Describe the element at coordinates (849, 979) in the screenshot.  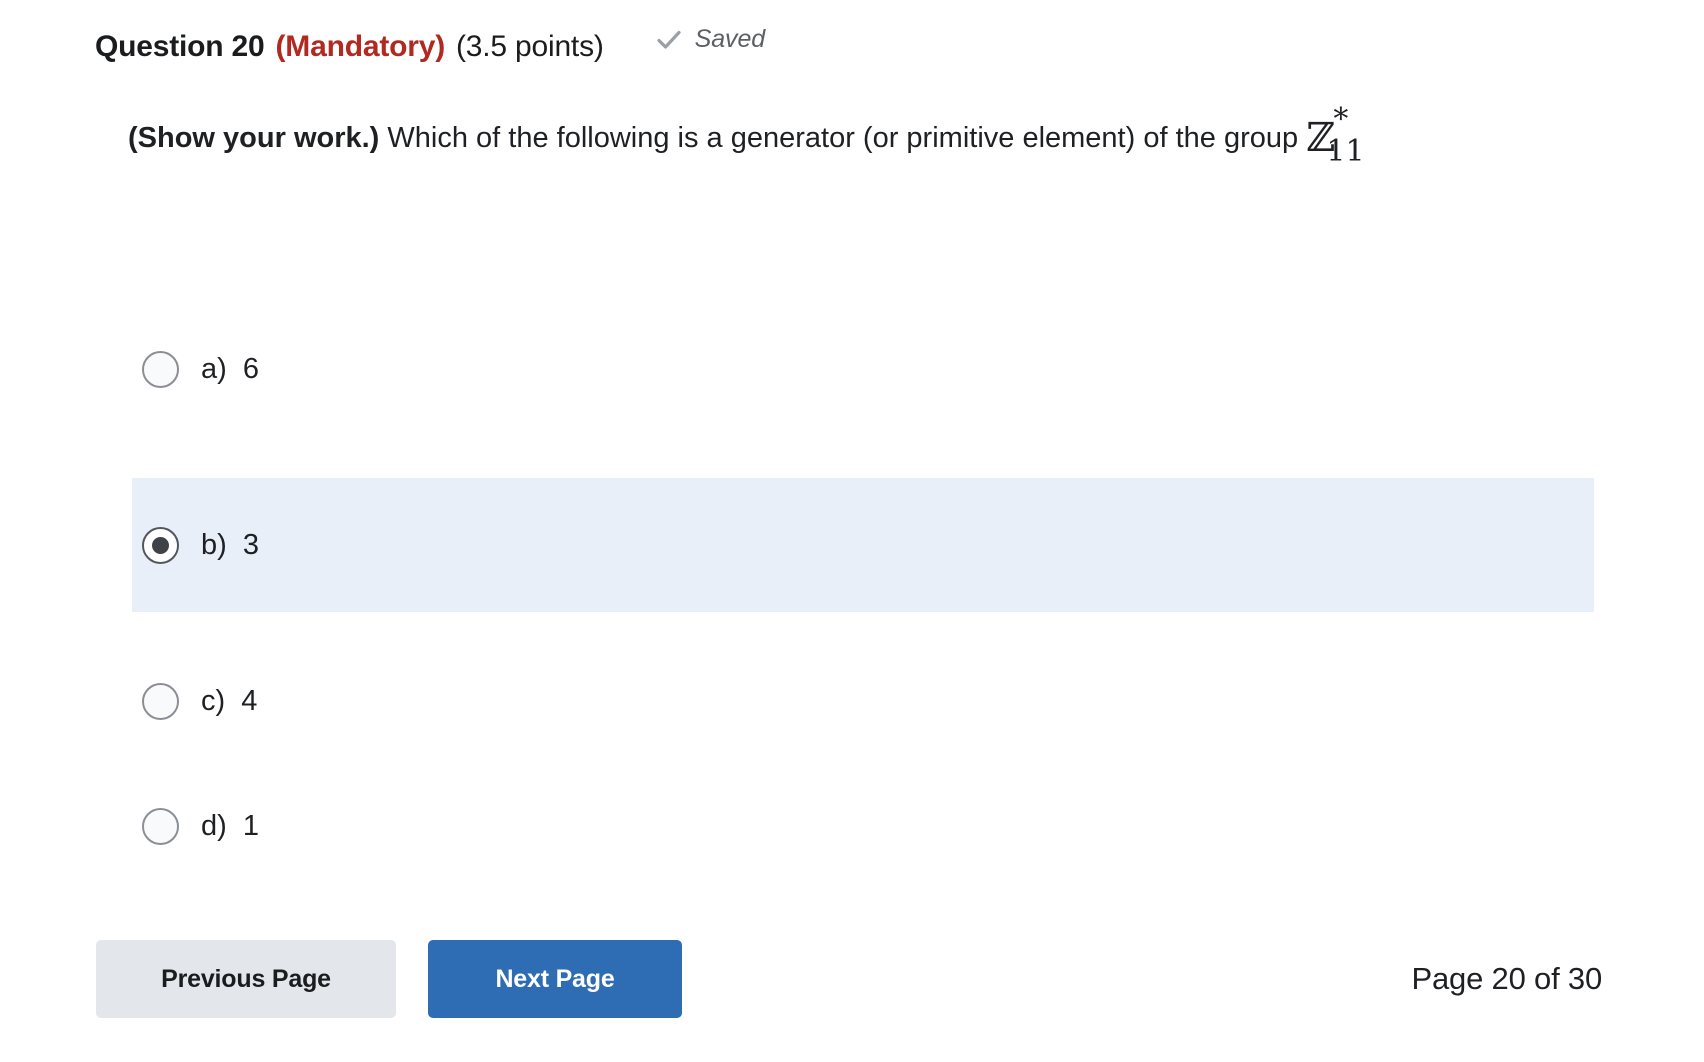
I see `pagination-footer: Previous Page Next Page Page 20 of 30` at that location.